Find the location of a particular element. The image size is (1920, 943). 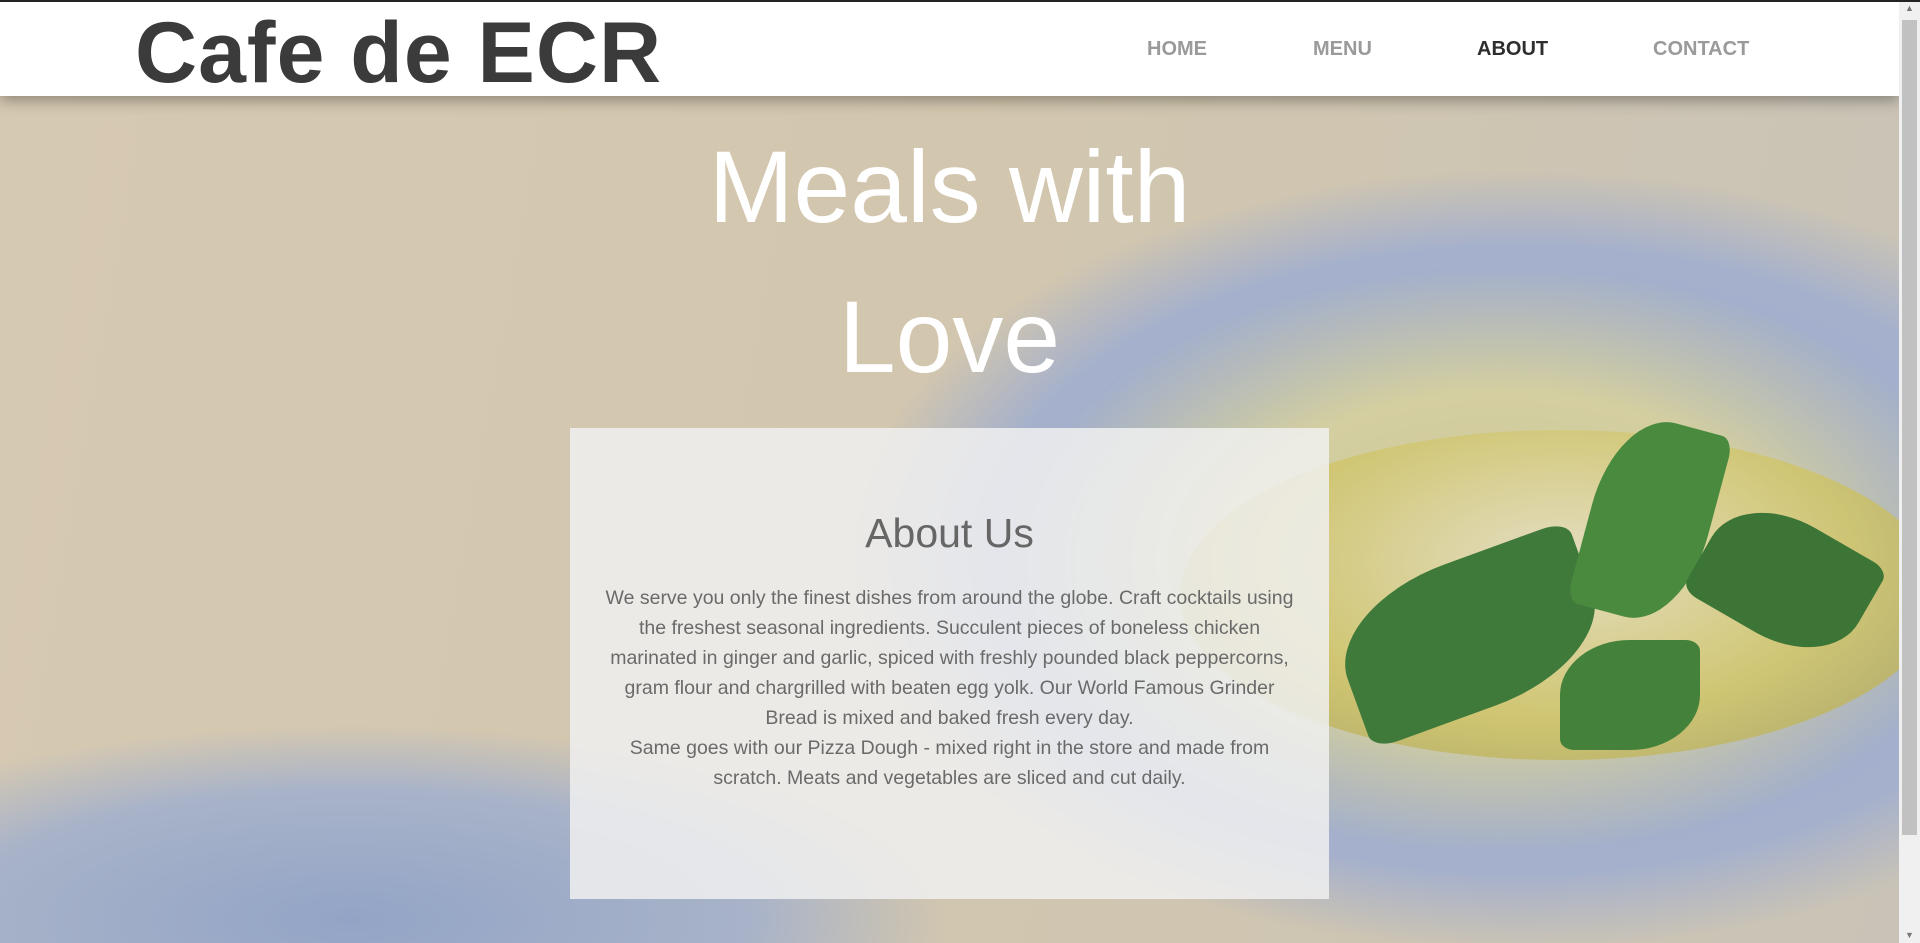

about-heading: About Us is located at coordinates (949, 533).